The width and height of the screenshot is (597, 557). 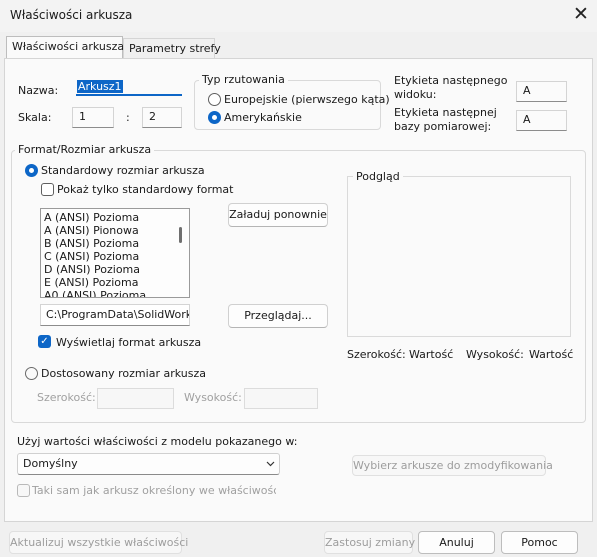 What do you see at coordinates (495, 354) in the screenshot?
I see `preview-height-label: Wysokość:` at bounding box center [495, 354].